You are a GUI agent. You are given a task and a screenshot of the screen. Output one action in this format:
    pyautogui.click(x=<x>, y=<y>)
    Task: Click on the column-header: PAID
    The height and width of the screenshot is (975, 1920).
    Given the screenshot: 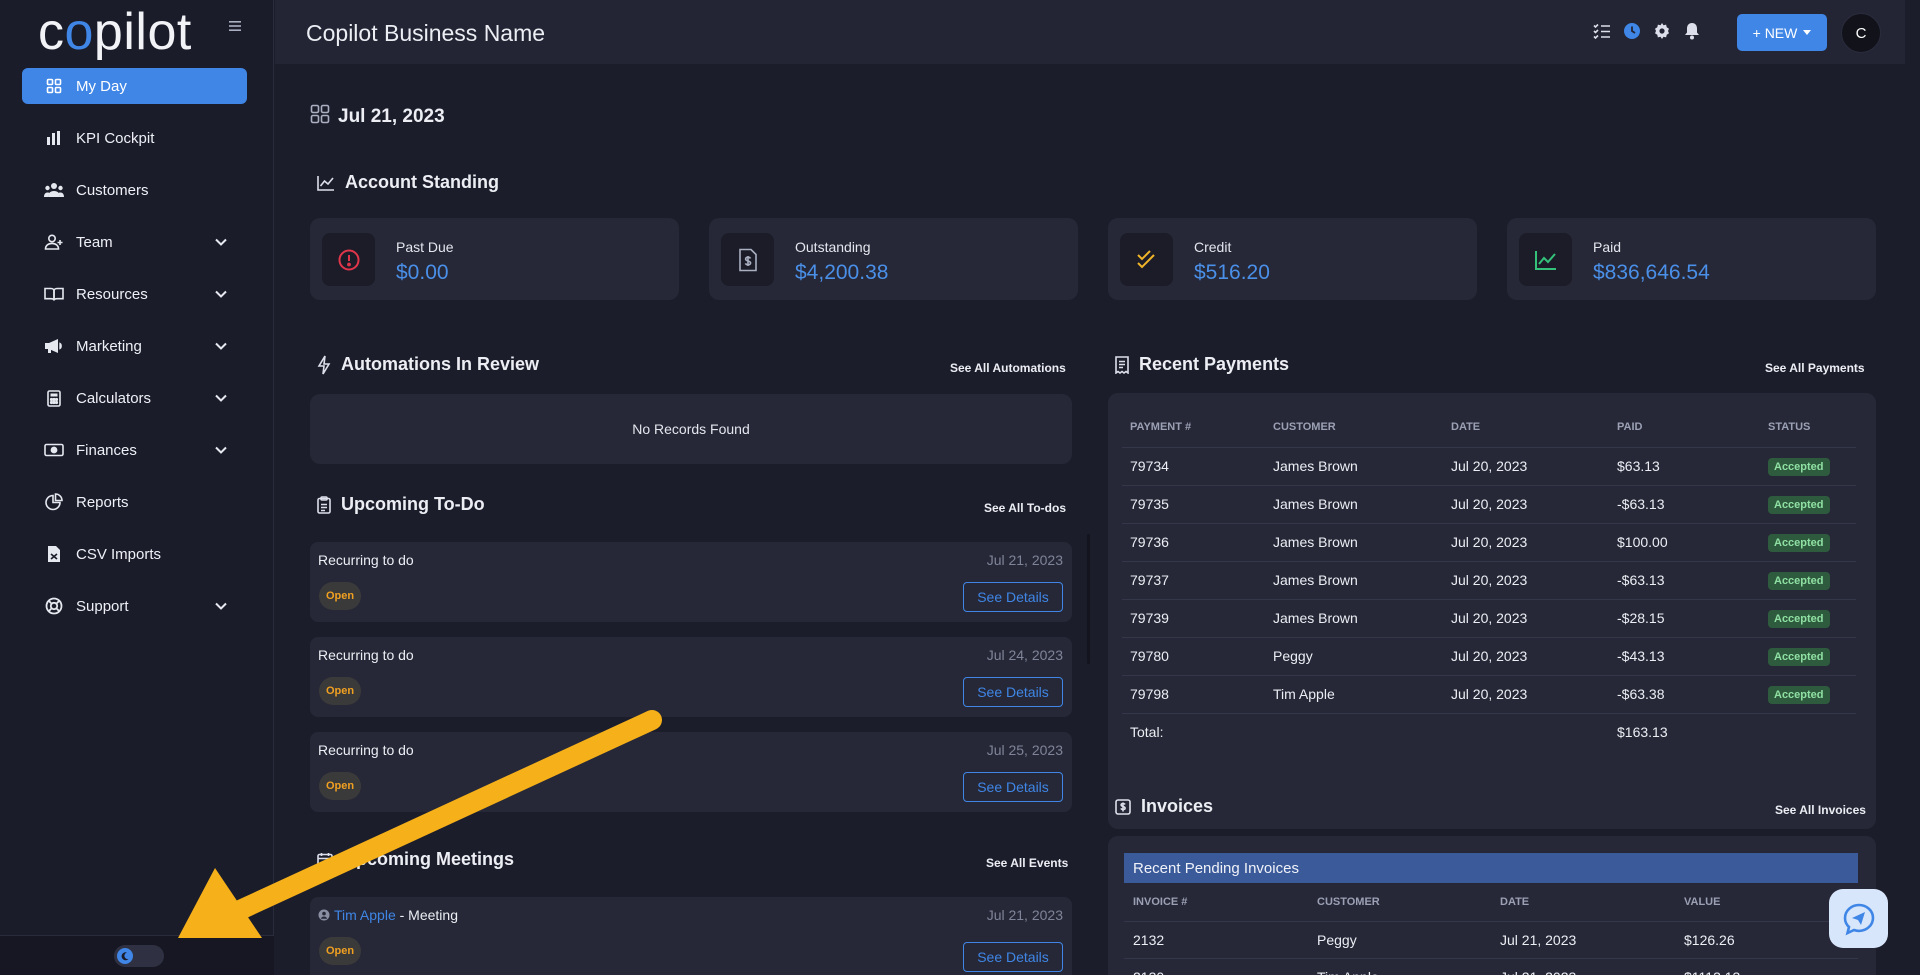 What is the action you would take?
    pyautogui.click(x=1684, y=427)
    